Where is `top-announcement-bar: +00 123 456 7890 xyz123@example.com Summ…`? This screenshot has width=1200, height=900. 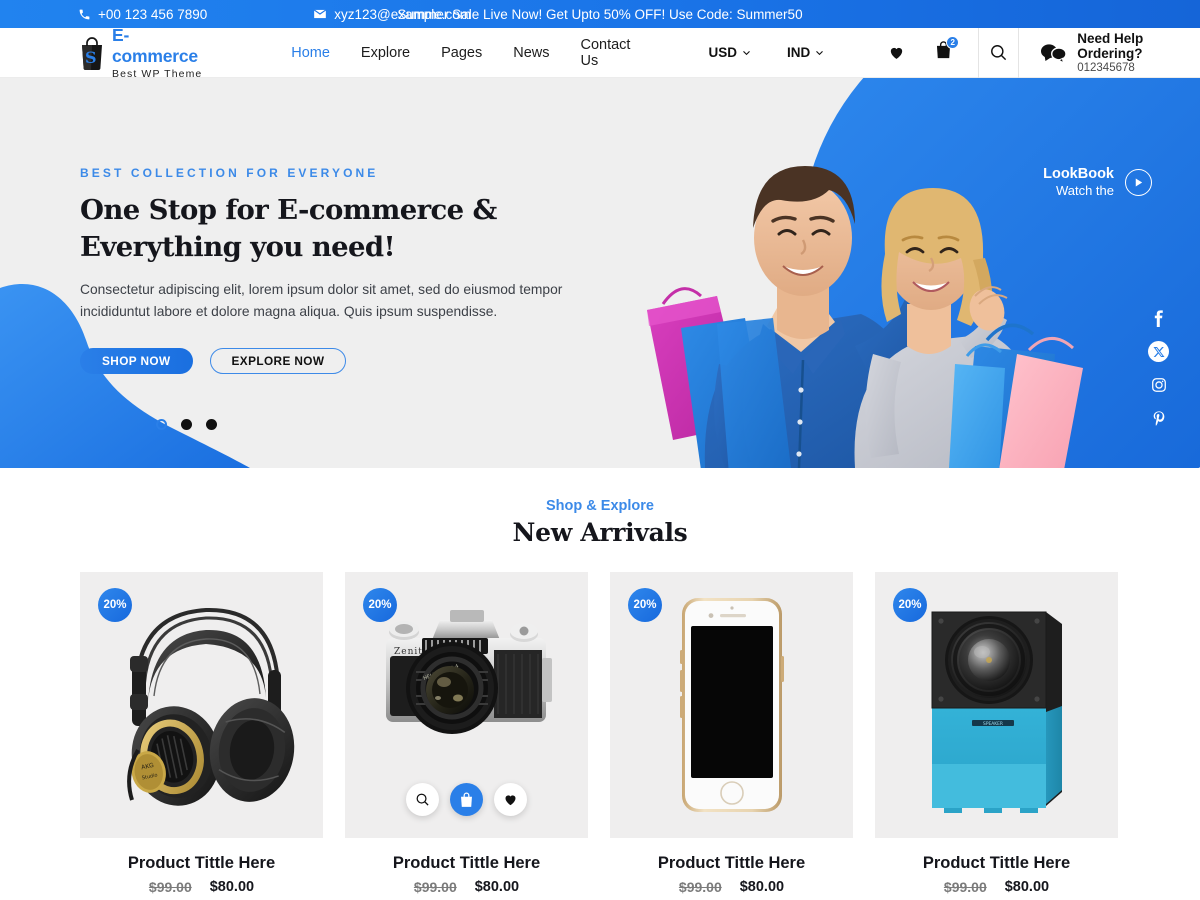
top-announcement-bar: +00 123 456 7890 xyz123@example.com Summ… is located at coordinates (600, 14).